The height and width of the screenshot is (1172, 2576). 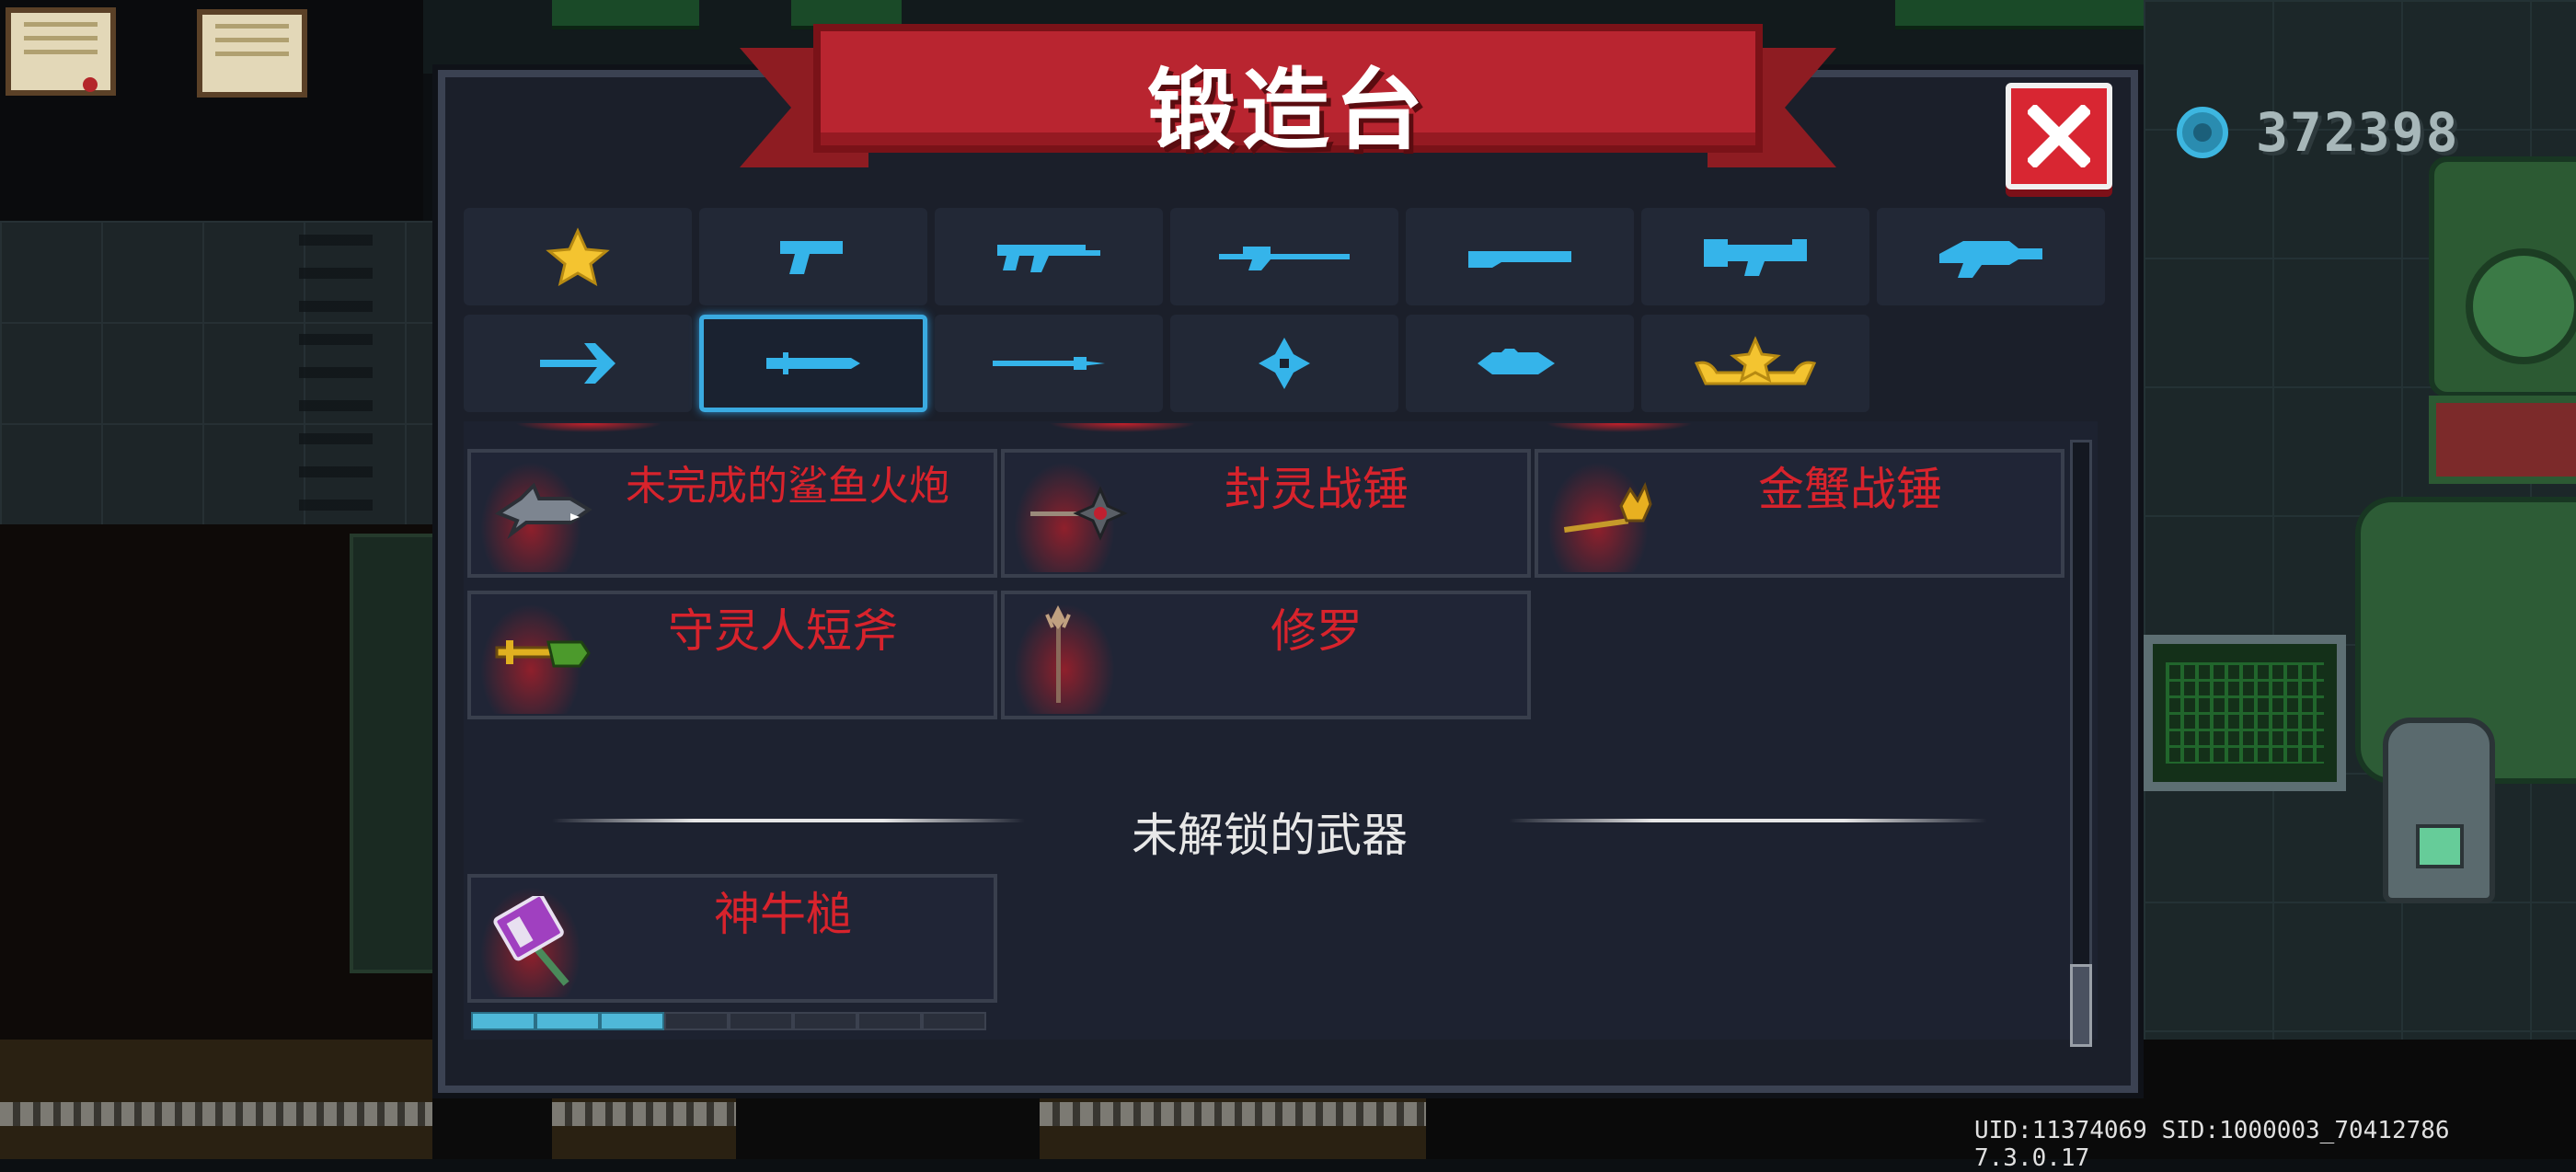 What do you see at coordinates (1266, 655) in the screenshot?
I see `weapon-card: 修罗` at bounding box center [1266, 655].